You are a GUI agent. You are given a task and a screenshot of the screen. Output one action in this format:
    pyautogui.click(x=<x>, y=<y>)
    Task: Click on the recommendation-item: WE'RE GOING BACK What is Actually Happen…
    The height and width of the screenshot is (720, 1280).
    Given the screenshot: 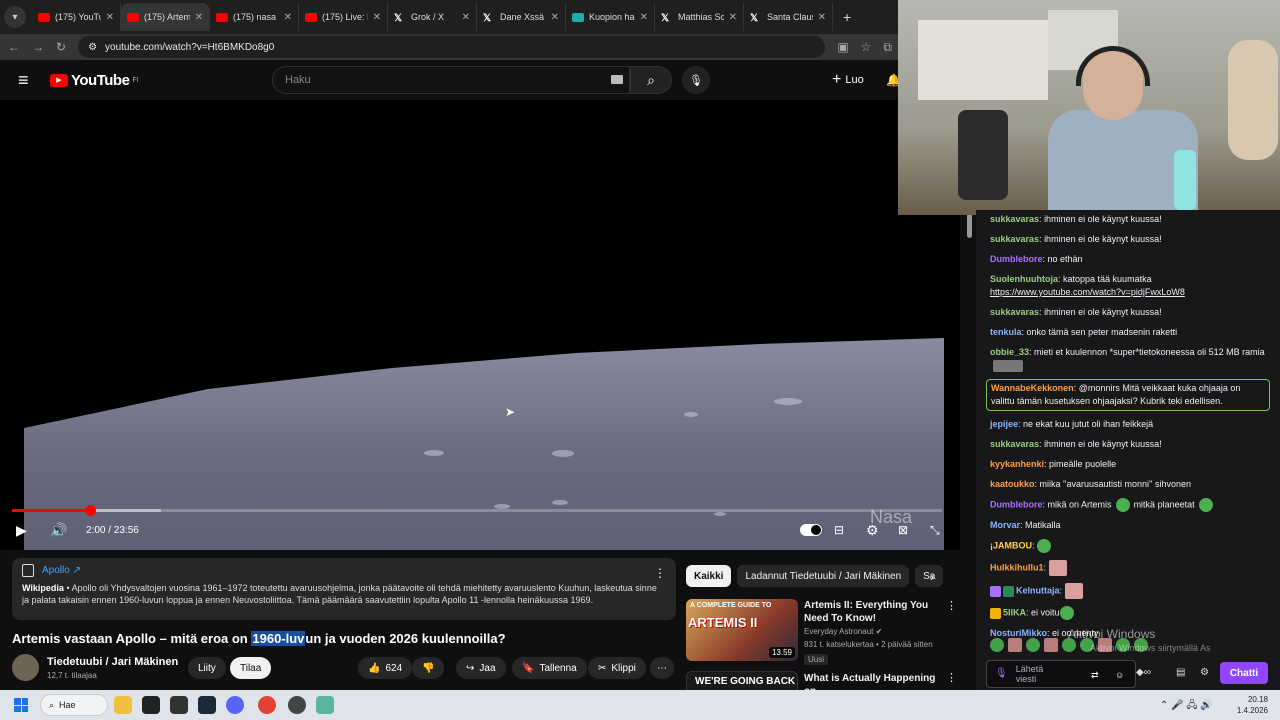 What is the action you would take?
    pyautogui.click(x=821, y=680)
    